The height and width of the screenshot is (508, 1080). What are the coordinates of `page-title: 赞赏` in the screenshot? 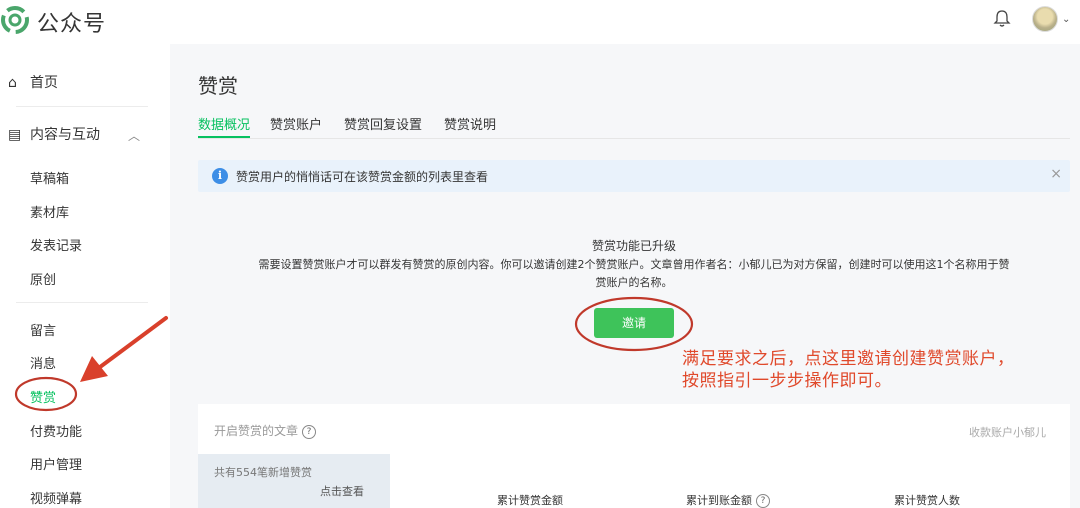 It's located at (218, 86).